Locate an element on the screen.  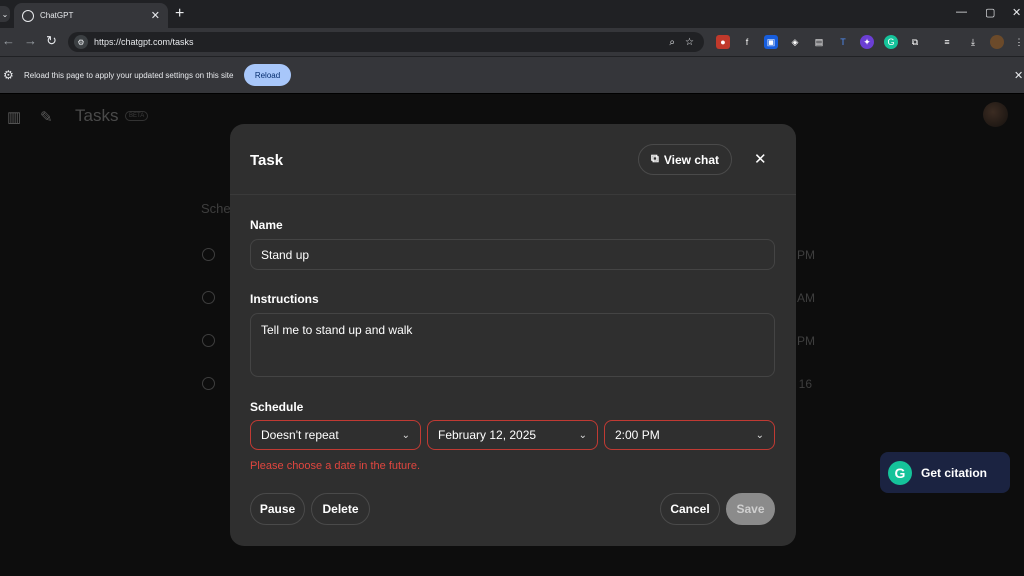
forward-icon: → is located at coordinates (30, 40).